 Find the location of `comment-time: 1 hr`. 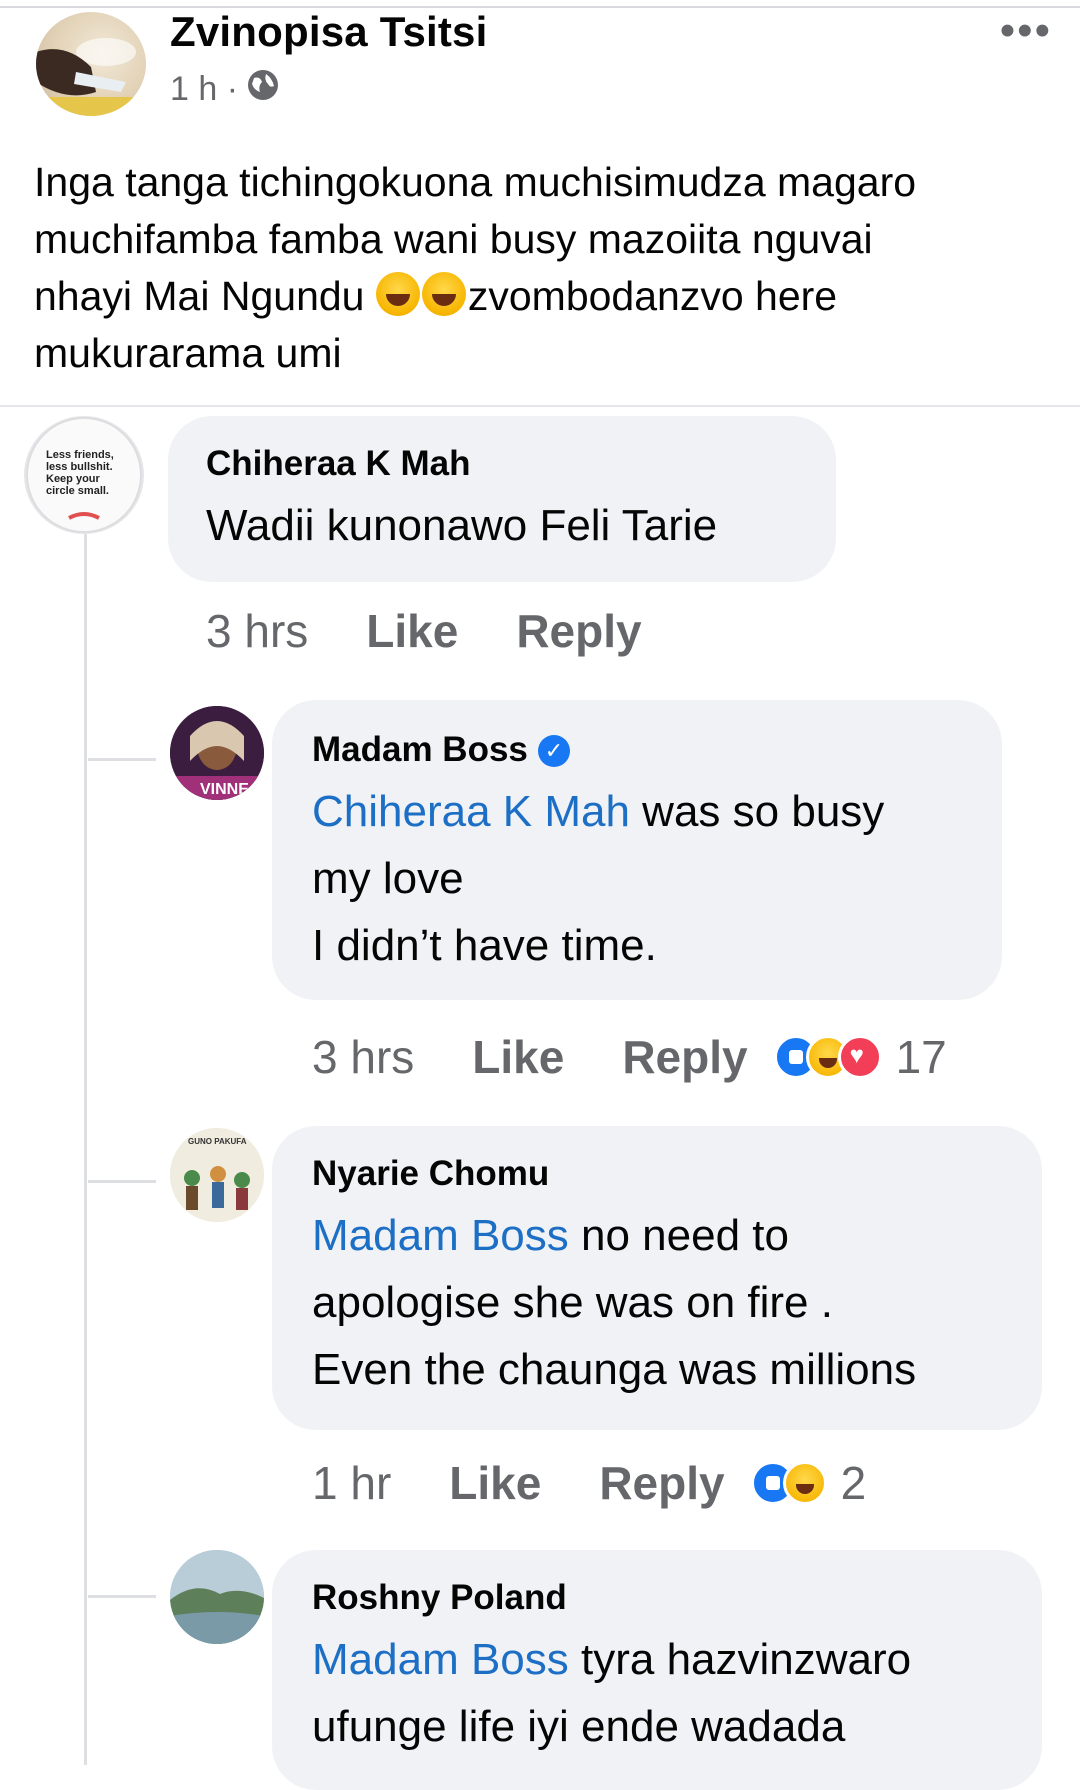

comment-time: 1 hr is located at coordinates (351, 1483).